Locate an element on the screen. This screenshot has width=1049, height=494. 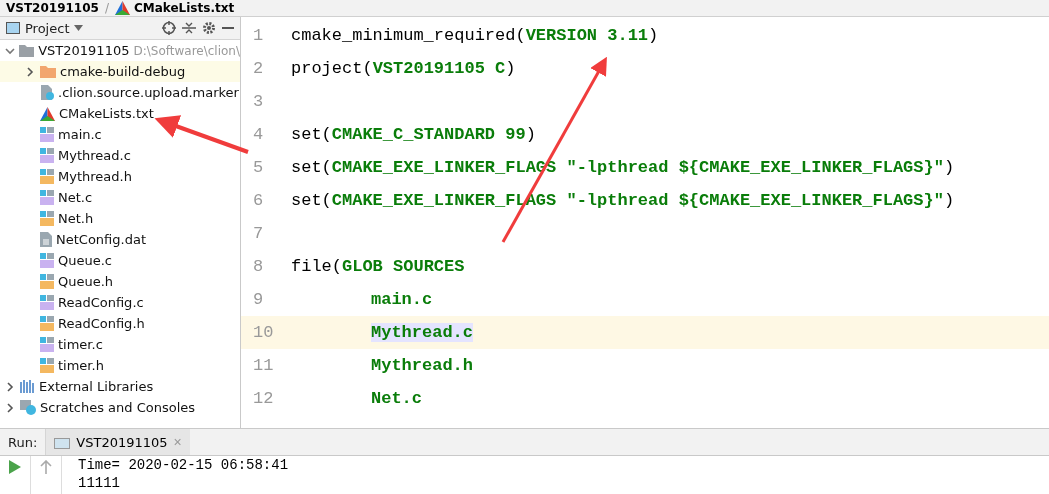
tree-item-label: cmake-build-debug is located at coordinates (123, 71).